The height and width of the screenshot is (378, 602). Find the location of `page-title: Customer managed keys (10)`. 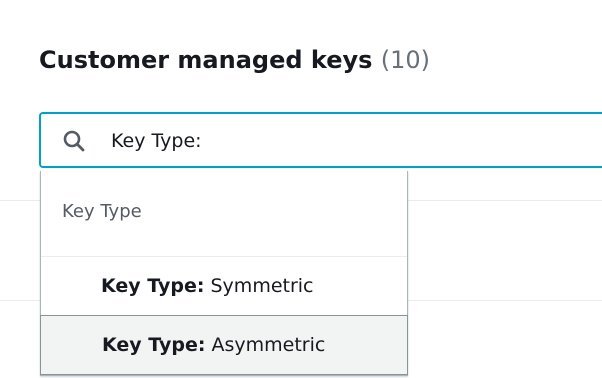

page-title: Customer managed keys (10) is located at coordinates (234, 60).